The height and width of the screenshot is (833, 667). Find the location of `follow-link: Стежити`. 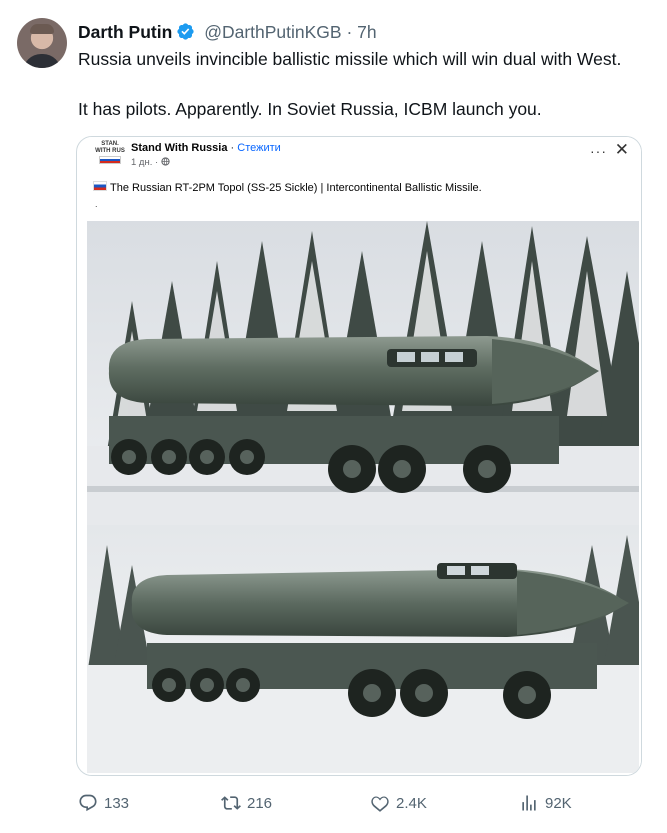

follow-link: Стежити is located at coordinates (259, 148).